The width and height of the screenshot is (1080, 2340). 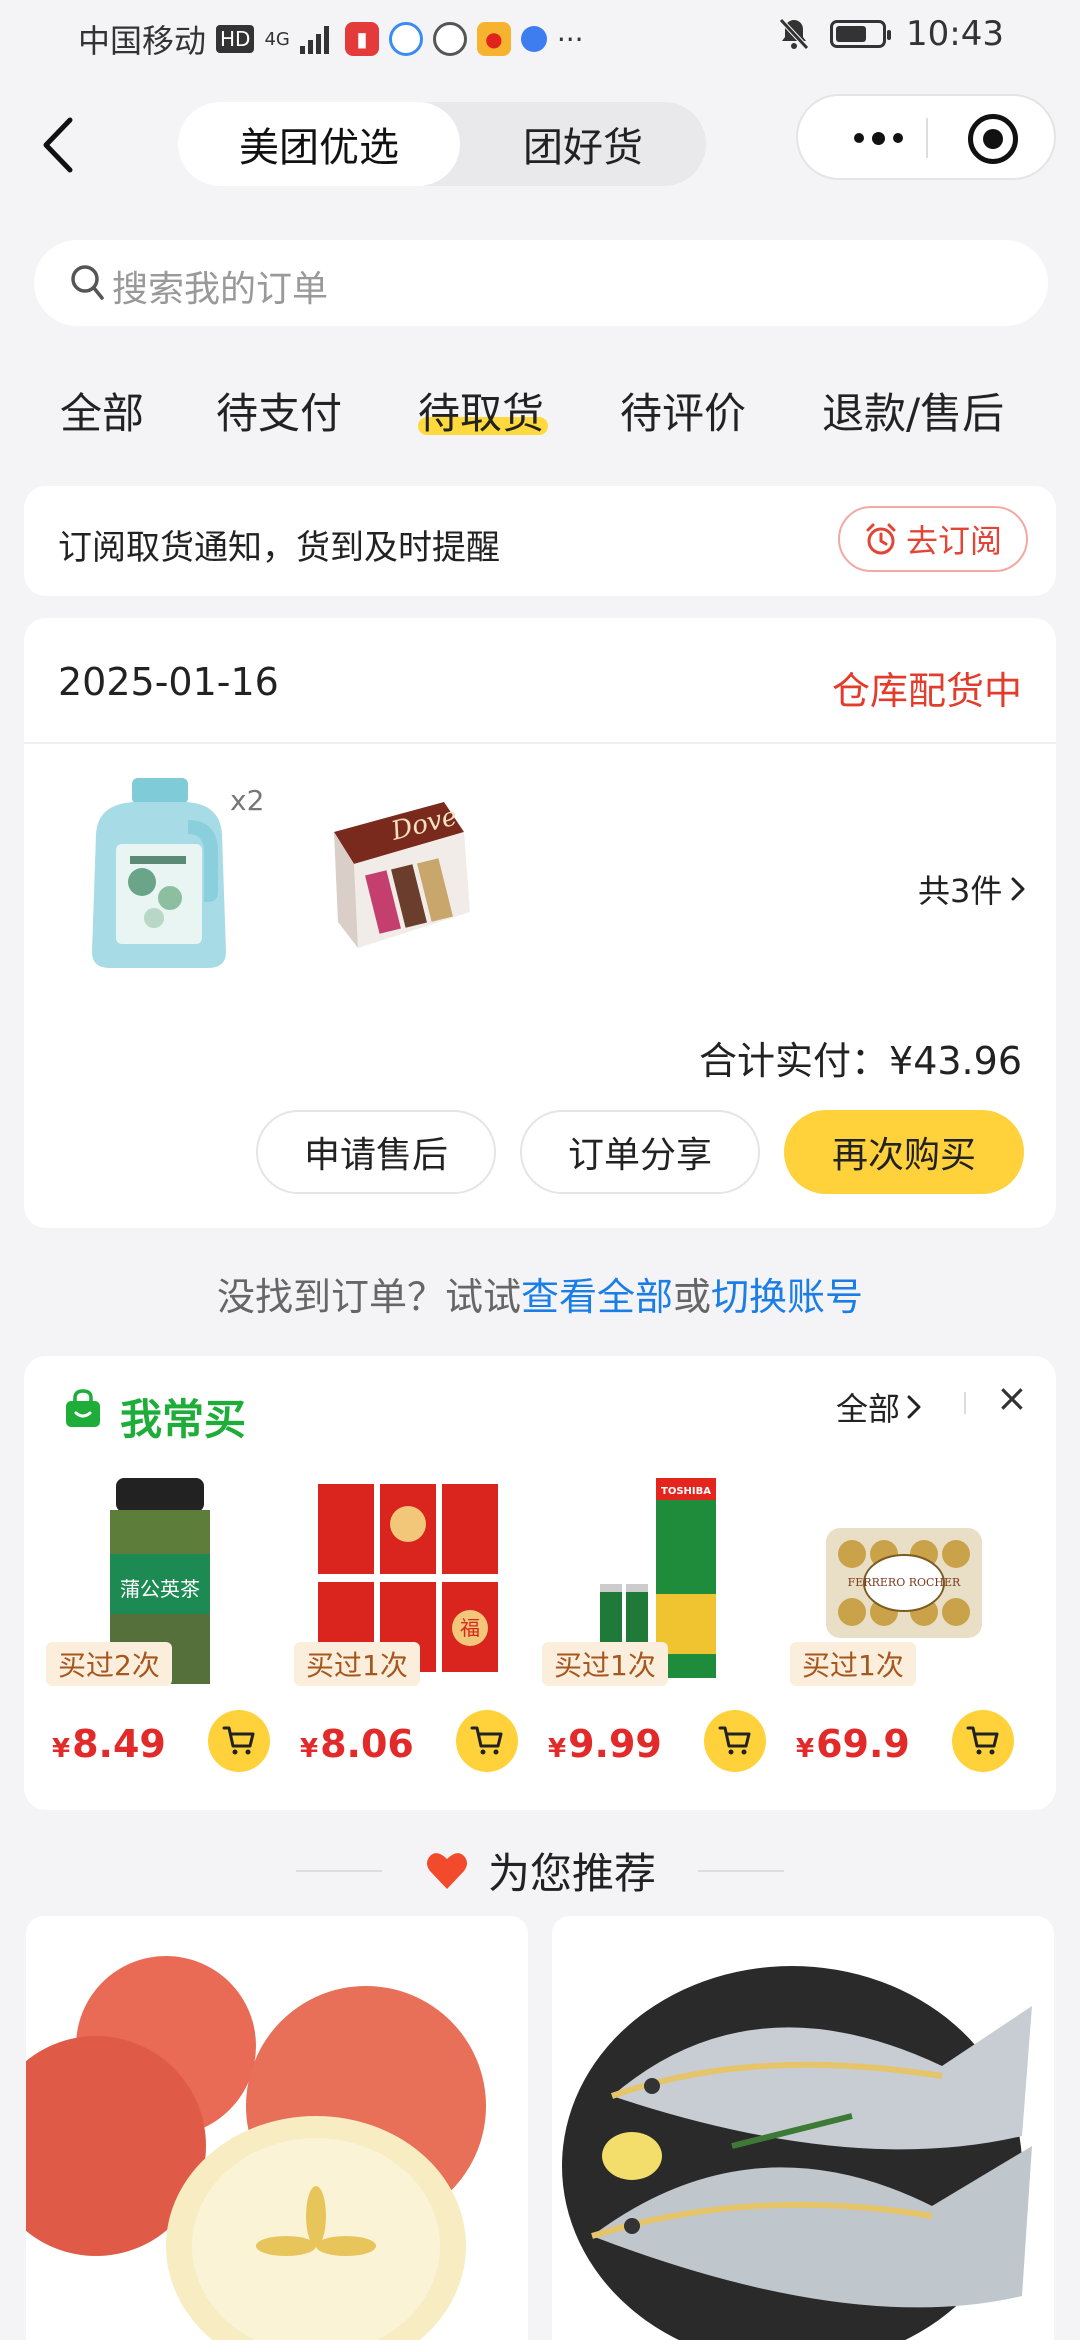 I want to click on dove-chocolate-box-icon: Dove, so click(x=394, y=872).